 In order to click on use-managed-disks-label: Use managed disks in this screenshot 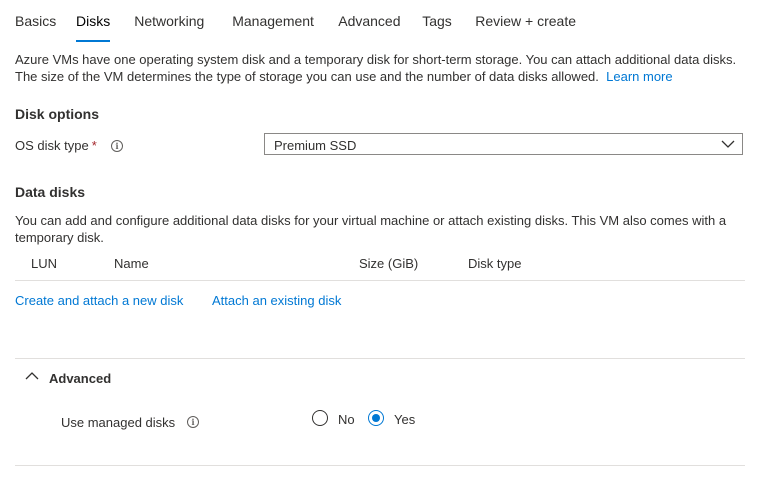, I will do `click(118, 422)`.